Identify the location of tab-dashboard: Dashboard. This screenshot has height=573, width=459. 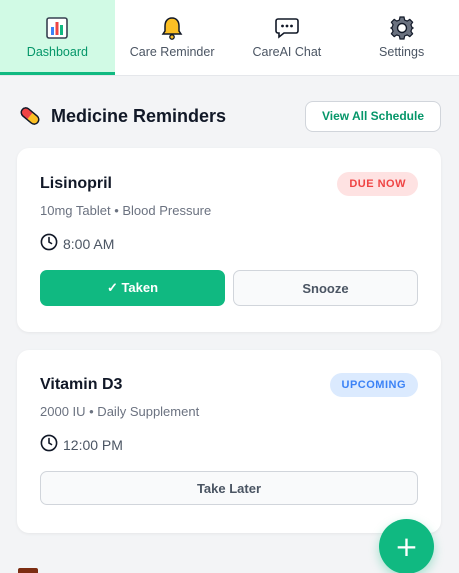
(57, 37).